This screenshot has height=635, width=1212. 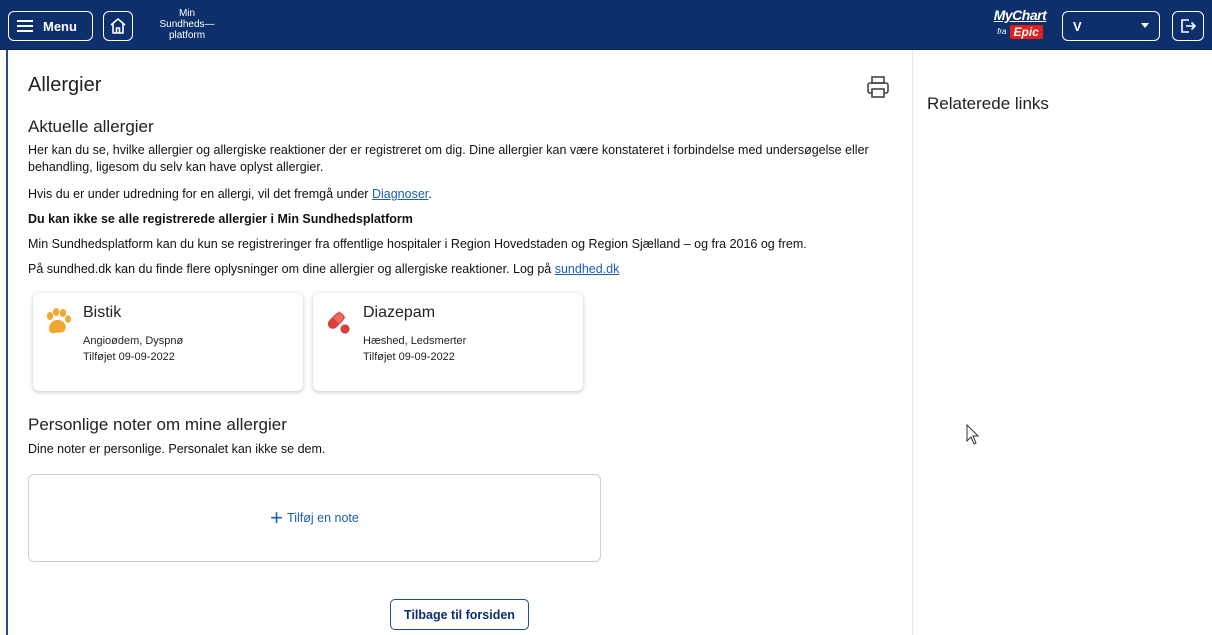 I want to click on user-select-value: V, so click(x=1077, y=26).